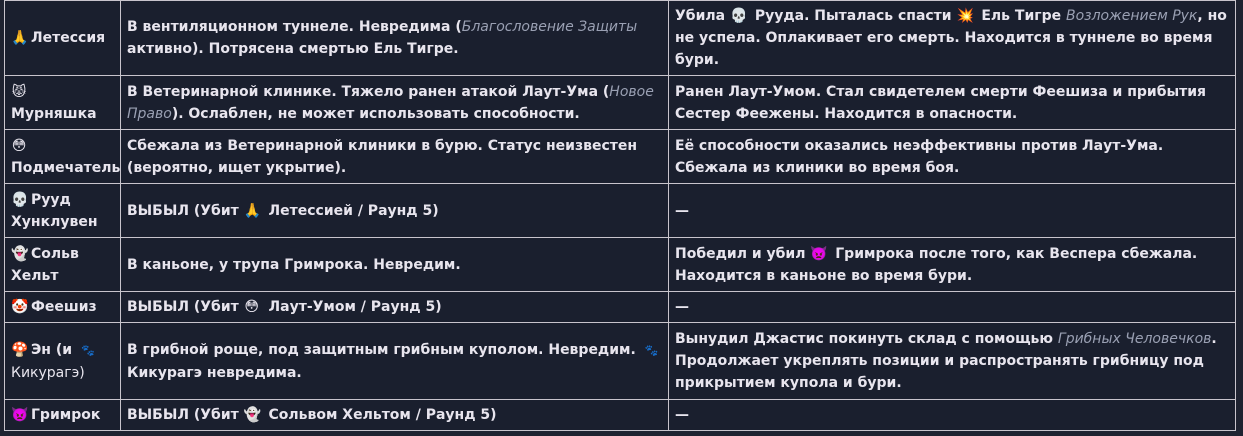 The image size is (1243, 436). What do you see at coordinates (743, 253) in the screenshot?
I see `events-text: Победил и убил` at bounding box center [743, 253].